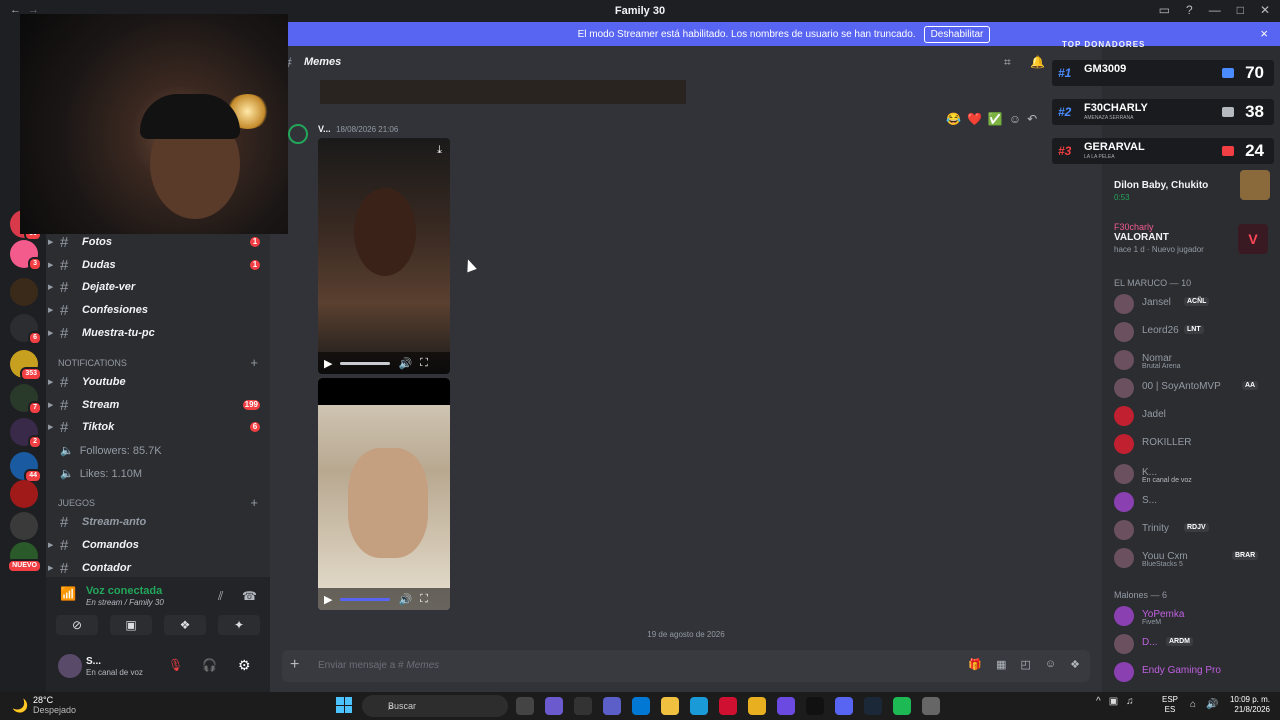  What do you see at coordinates (641, 706) in the screenshot?
I see `store-icon` at bounding box center [641, 706].